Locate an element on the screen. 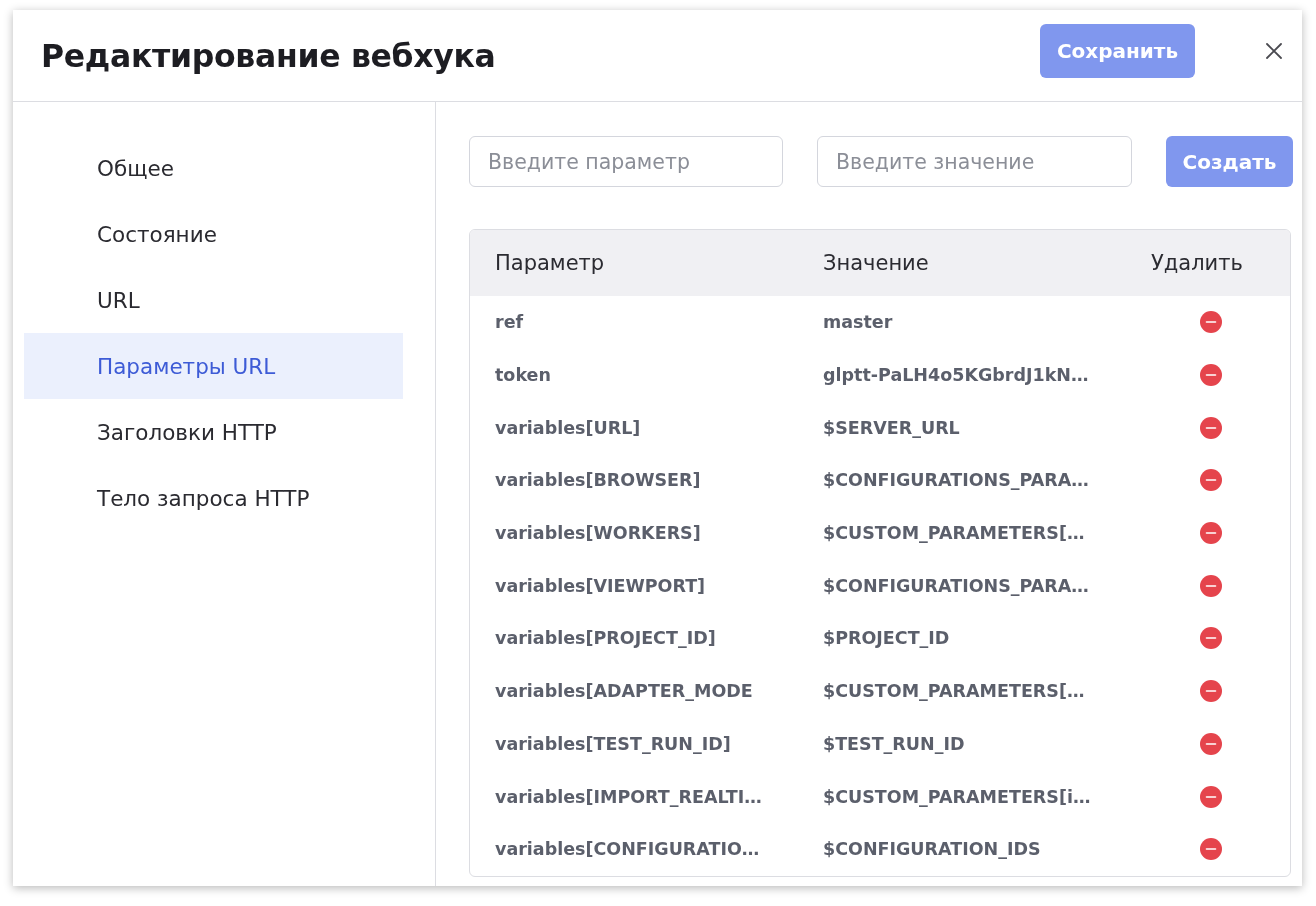  parameter-cell: token is located at coordinates (523, 375).